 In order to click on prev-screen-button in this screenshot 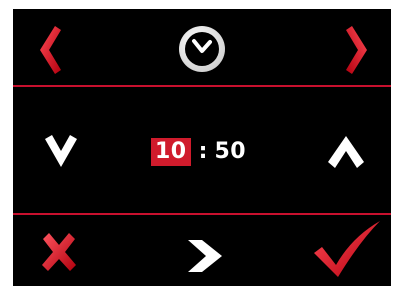, I will do `click(50, 50)`.